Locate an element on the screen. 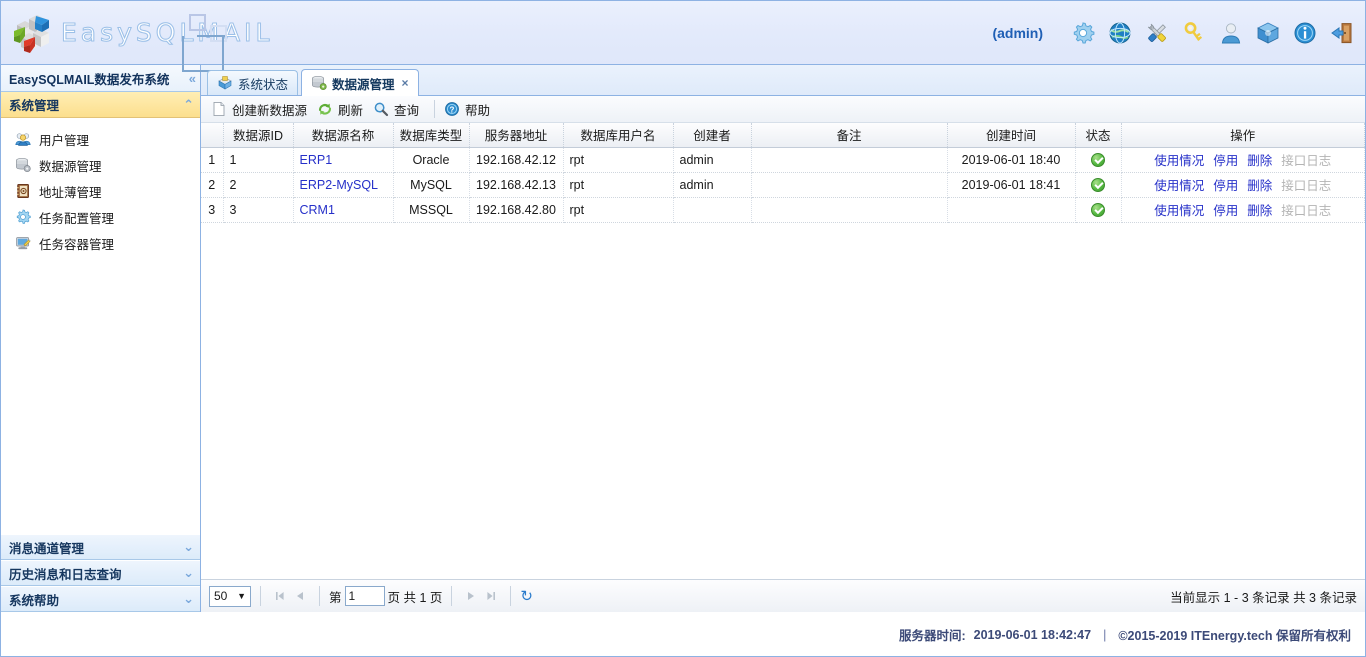 The image size is (1366, 657). cell-status is located at coordinates (1098, 160).